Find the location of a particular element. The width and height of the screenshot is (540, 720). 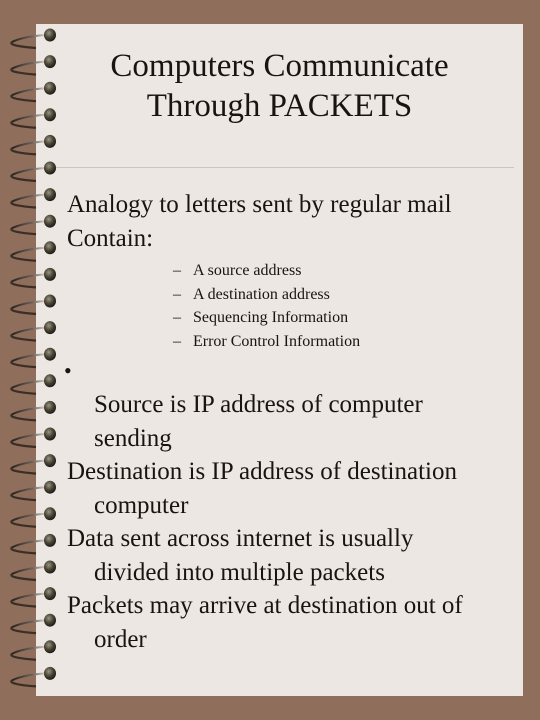

point-source-line2: sending is located at coordinates (133, 438).